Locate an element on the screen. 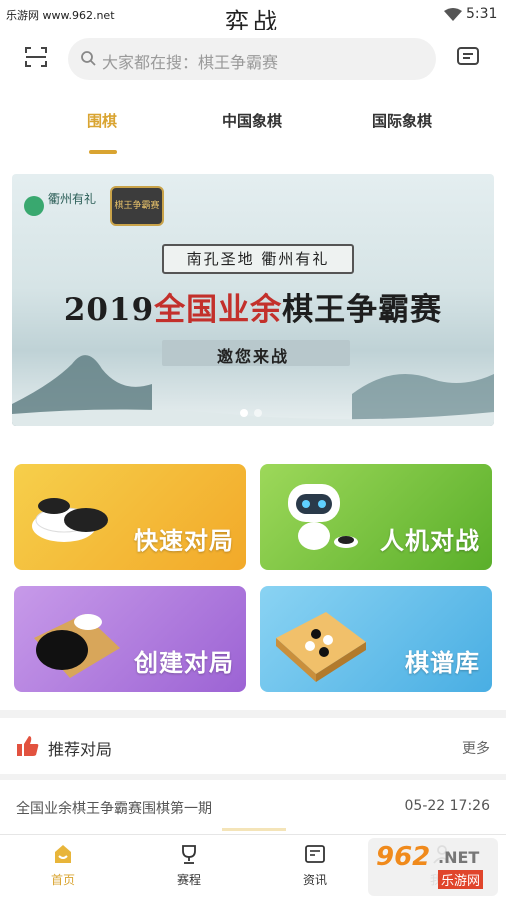 The height and width of the screenshot is (900, 506). banner-brand: 衢州有礼 is located at coordinates (72, 199).